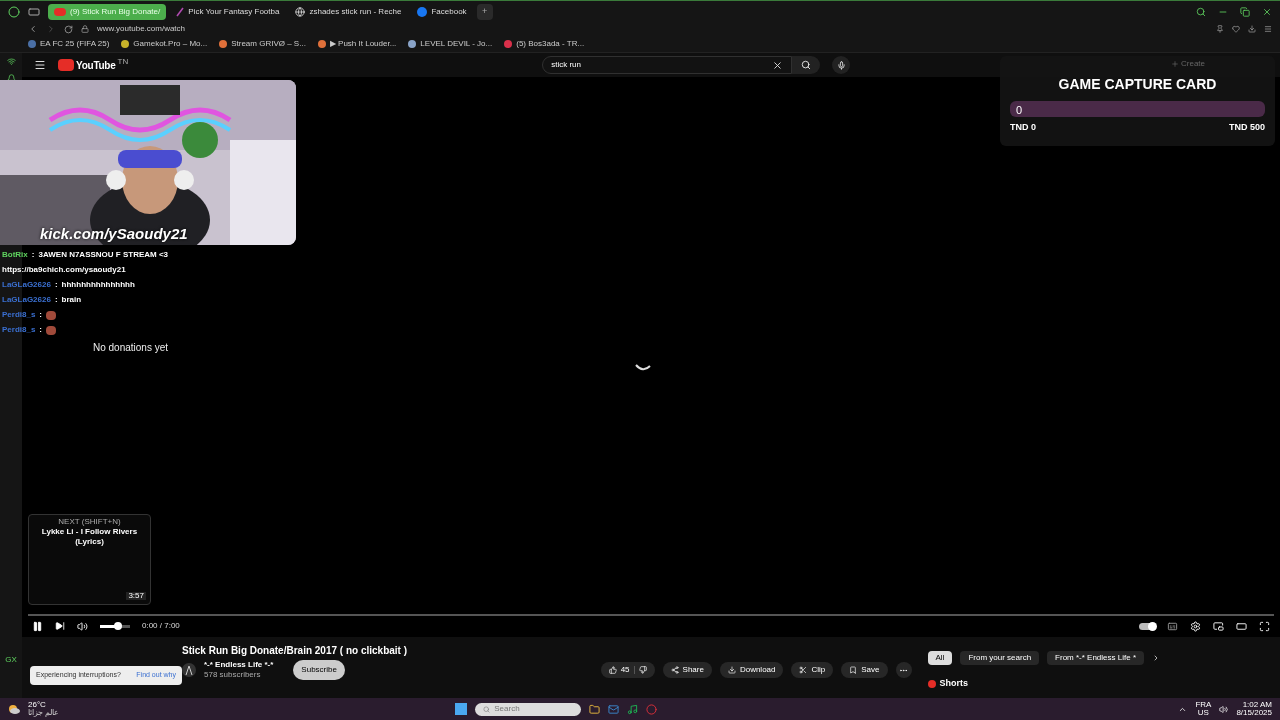  I want to click on music-icon, so click(633, 709).